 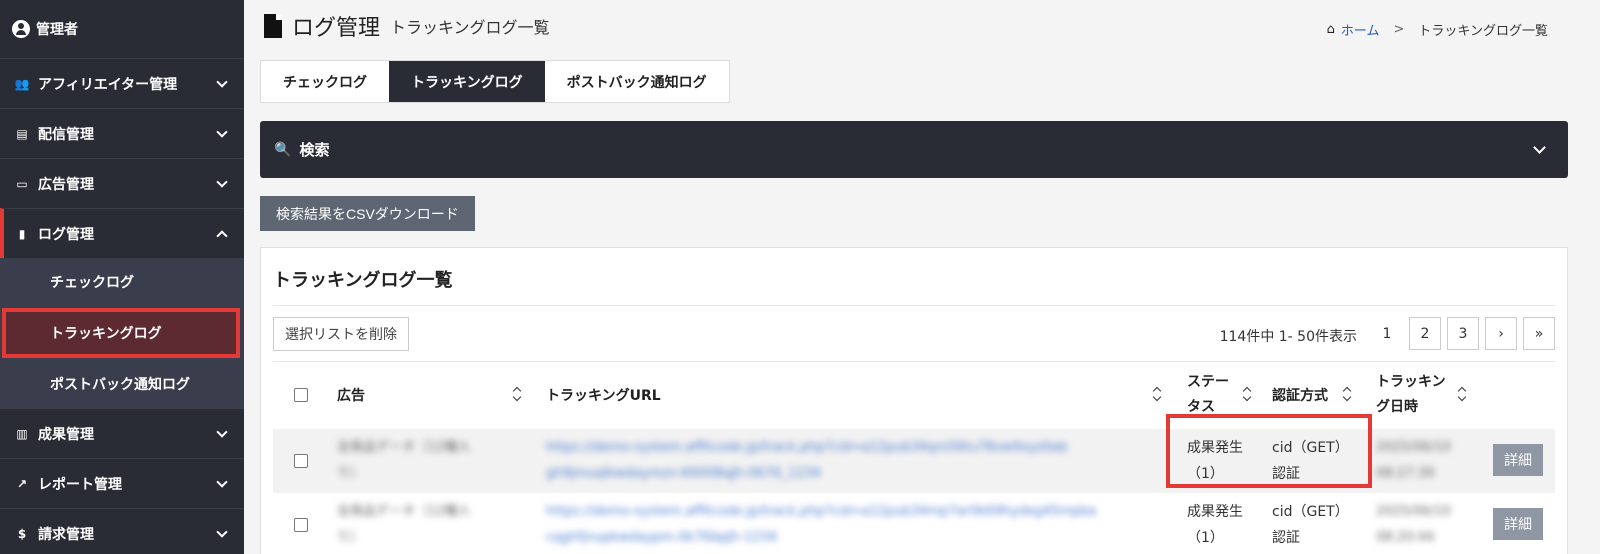 What do you see at coordinates (325, 81) in the screenshot?
I see `tab-checklog: チェックログ` at bounding box center [325, 81].